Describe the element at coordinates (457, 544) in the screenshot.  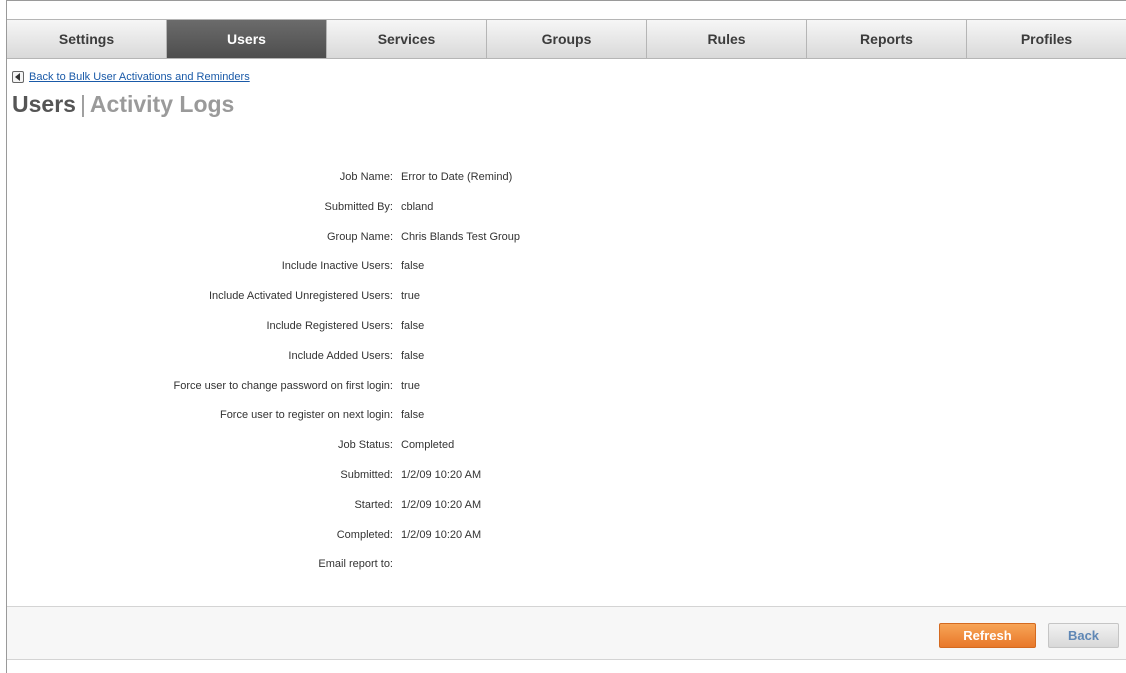
I see `detail-row-completed: Completed: 1/2/09 10:20 AM` at that location.